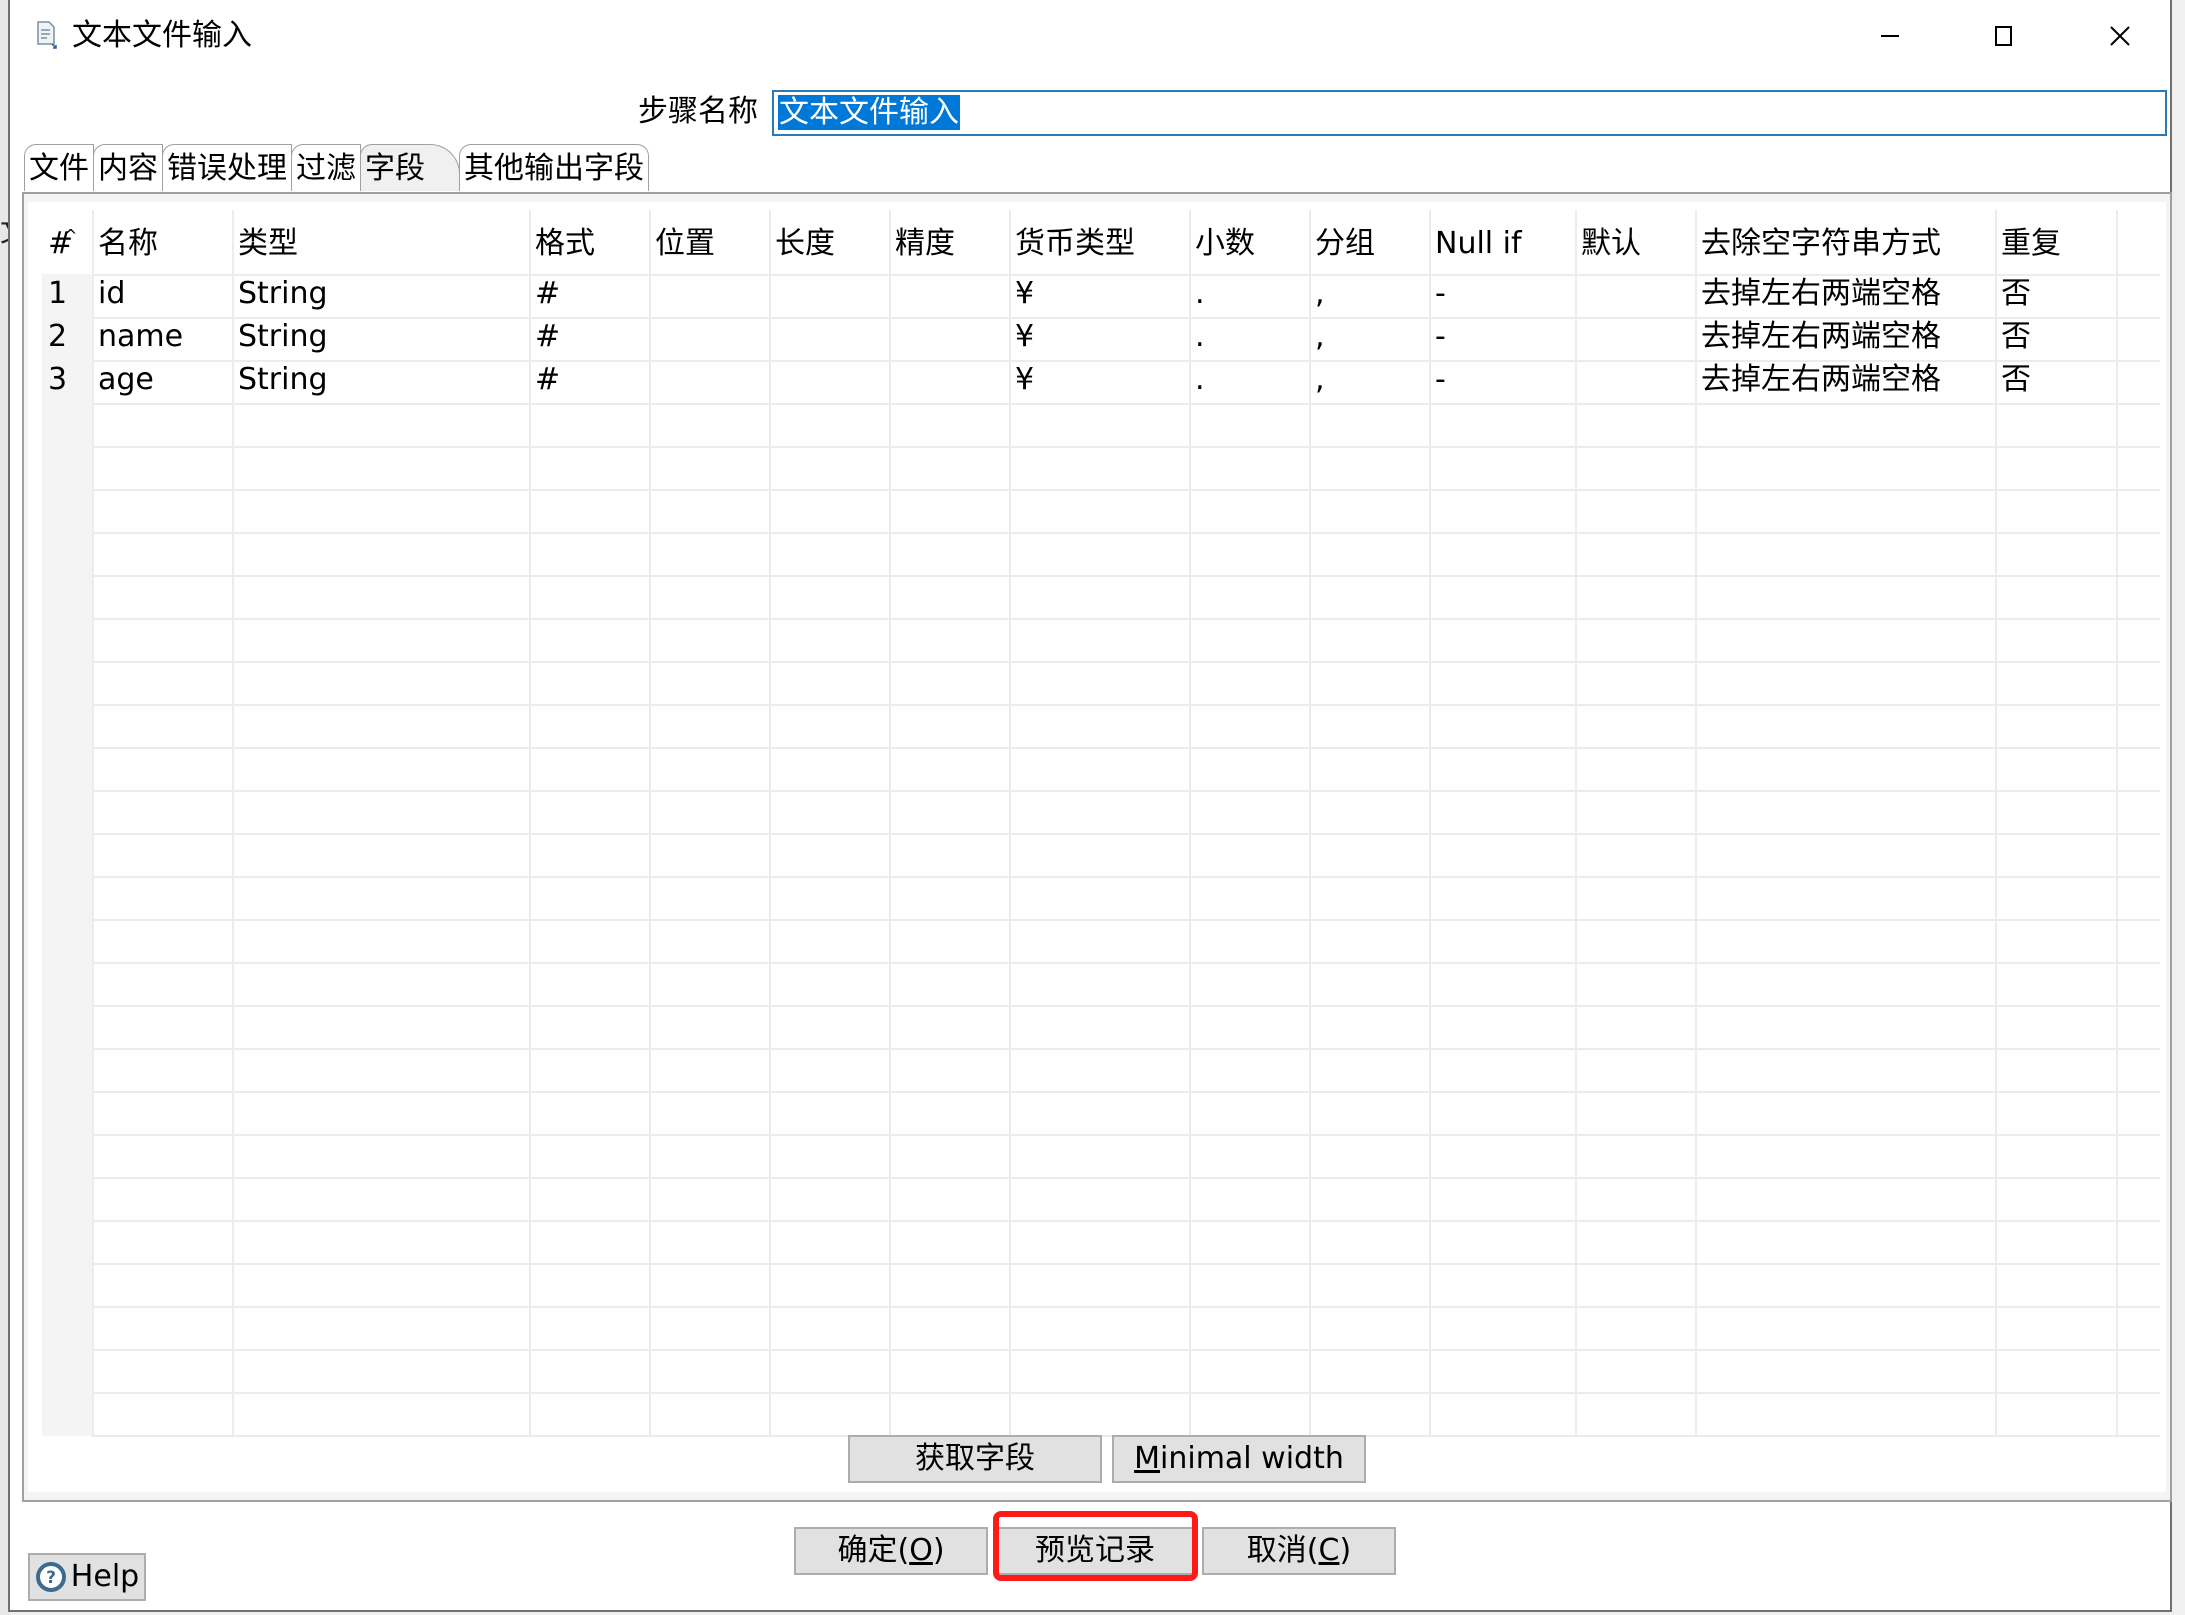 The height and width of the screenshot is (1615, 2185). I want to click on tab-bar: 文件 内容 错误处理 过滤 字段 其他输出字段, so click(336, 168).